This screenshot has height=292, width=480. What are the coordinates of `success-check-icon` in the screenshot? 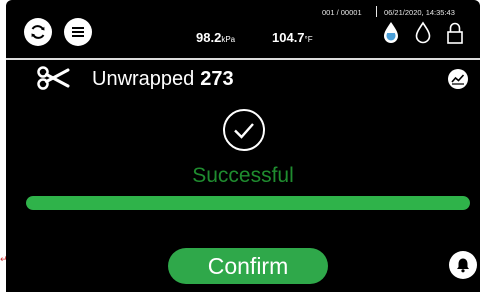 It's located at (244, 130).